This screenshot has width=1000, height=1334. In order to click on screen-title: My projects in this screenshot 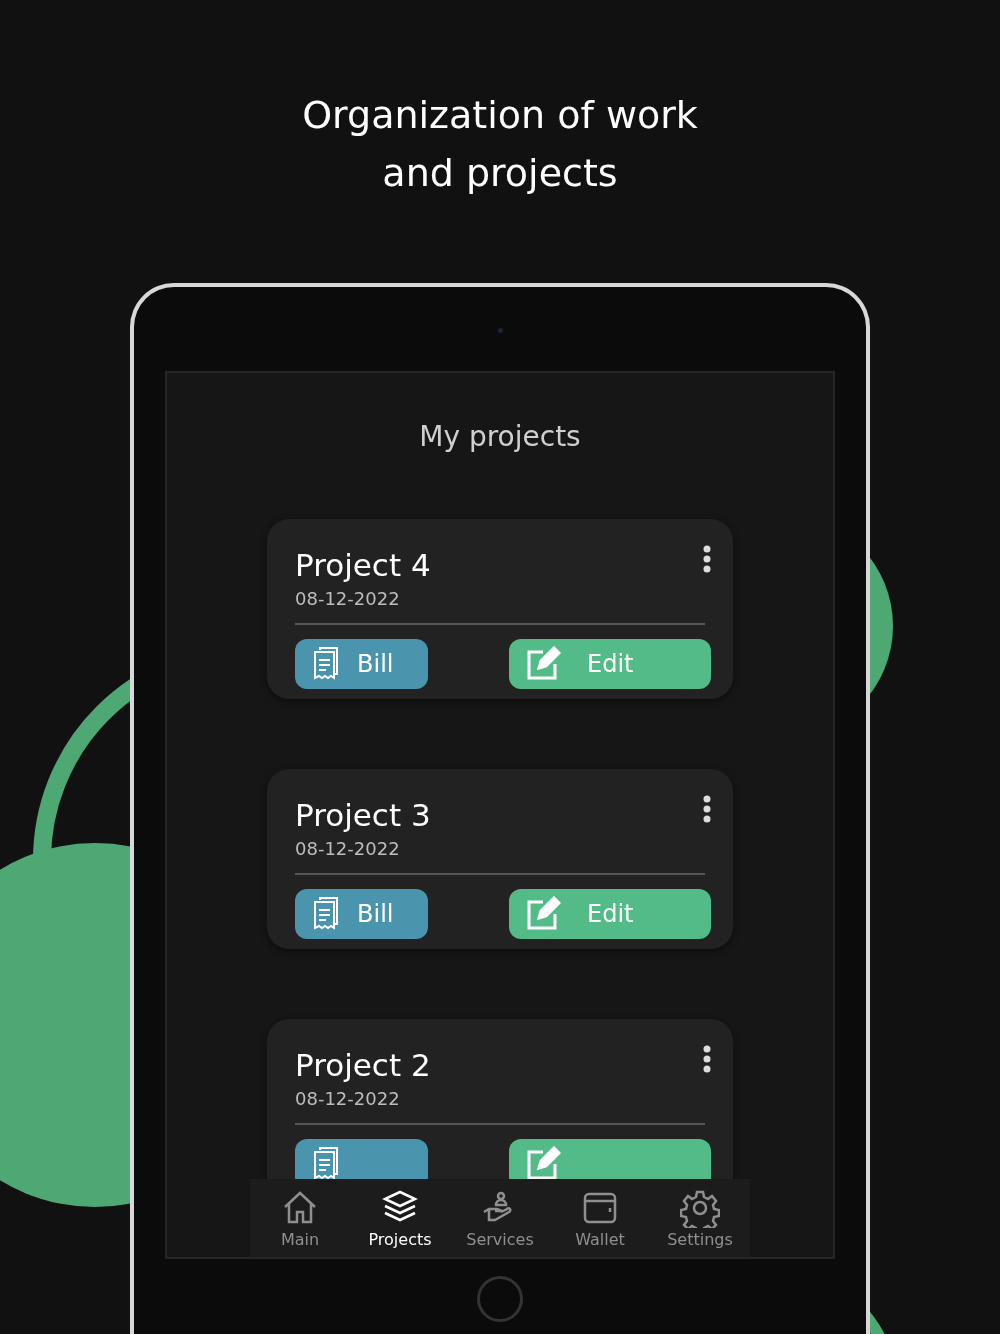, I will do `click(500, 437)`.